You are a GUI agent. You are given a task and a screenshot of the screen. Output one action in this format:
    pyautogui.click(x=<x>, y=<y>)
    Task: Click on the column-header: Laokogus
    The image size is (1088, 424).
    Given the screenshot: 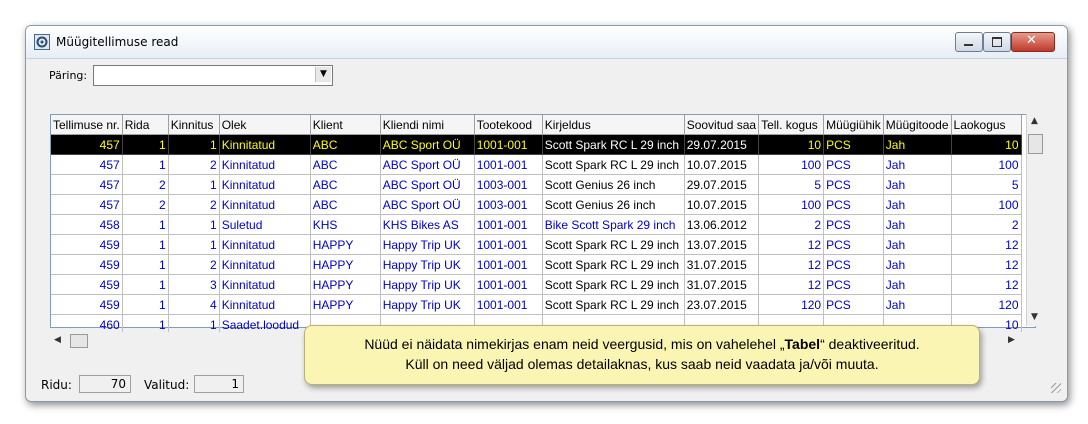 What is the action you would take?
    pyautogui.click(x=986, y=125)
    